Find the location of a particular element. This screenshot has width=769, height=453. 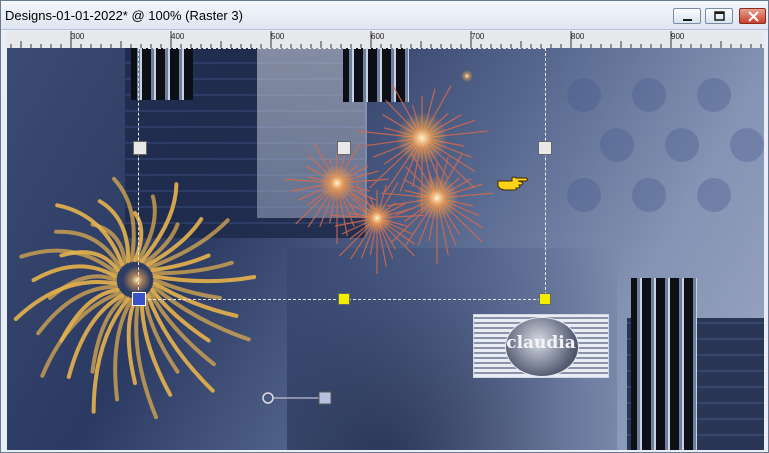

ruler-label: 500 is located at coordinates (278, 36).